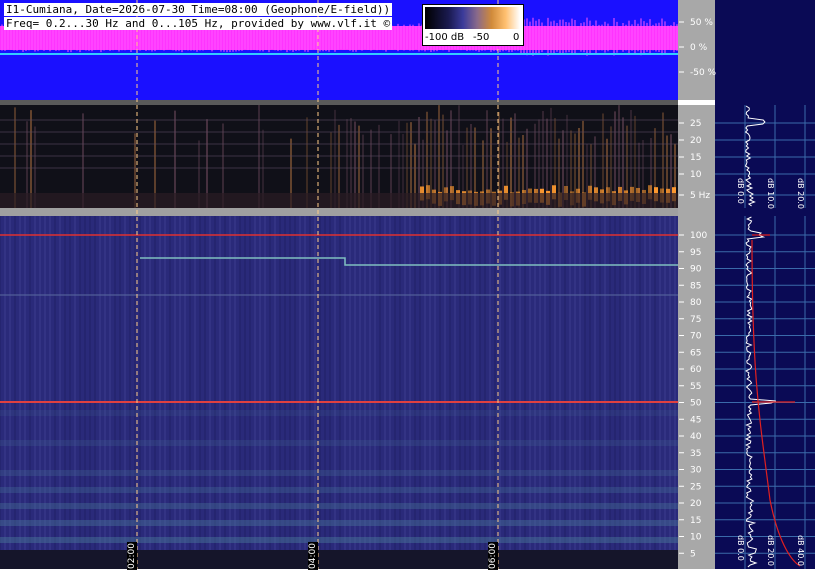 The image size is (815, 570). What do you see at coordinates (313, 556) in the screenshot?
I see `time-label-0400: 04:00` at bounding box center [313, 556].